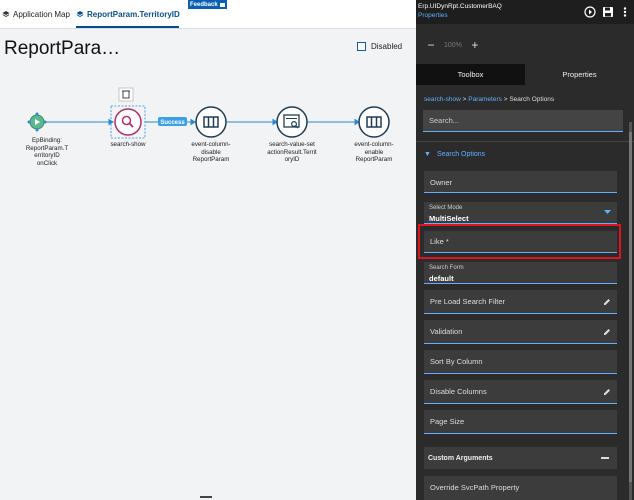  I want to click on zoom-level: 100%, so click(453, 45).